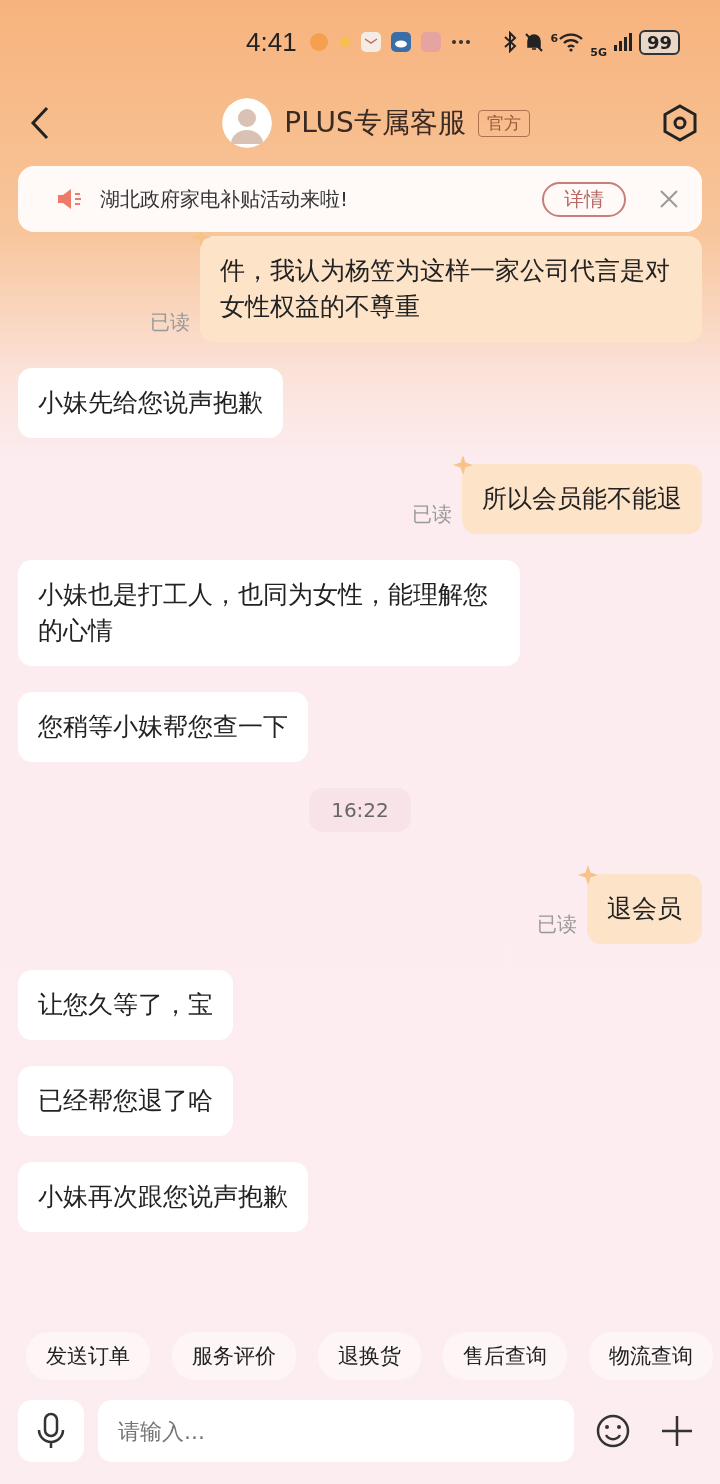 This screenshot has width=720, height=1484. Describe the element at coordinates (360, 810) in the screenshot. I see `timestamp: 16:22` at that location.